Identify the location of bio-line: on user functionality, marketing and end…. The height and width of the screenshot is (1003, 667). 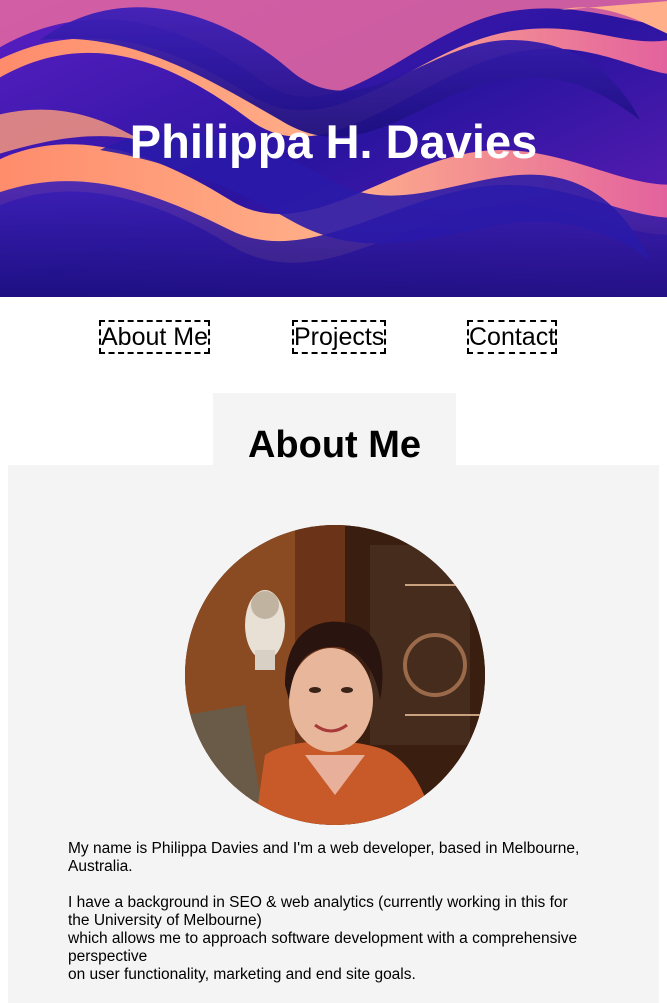
(242, 974).